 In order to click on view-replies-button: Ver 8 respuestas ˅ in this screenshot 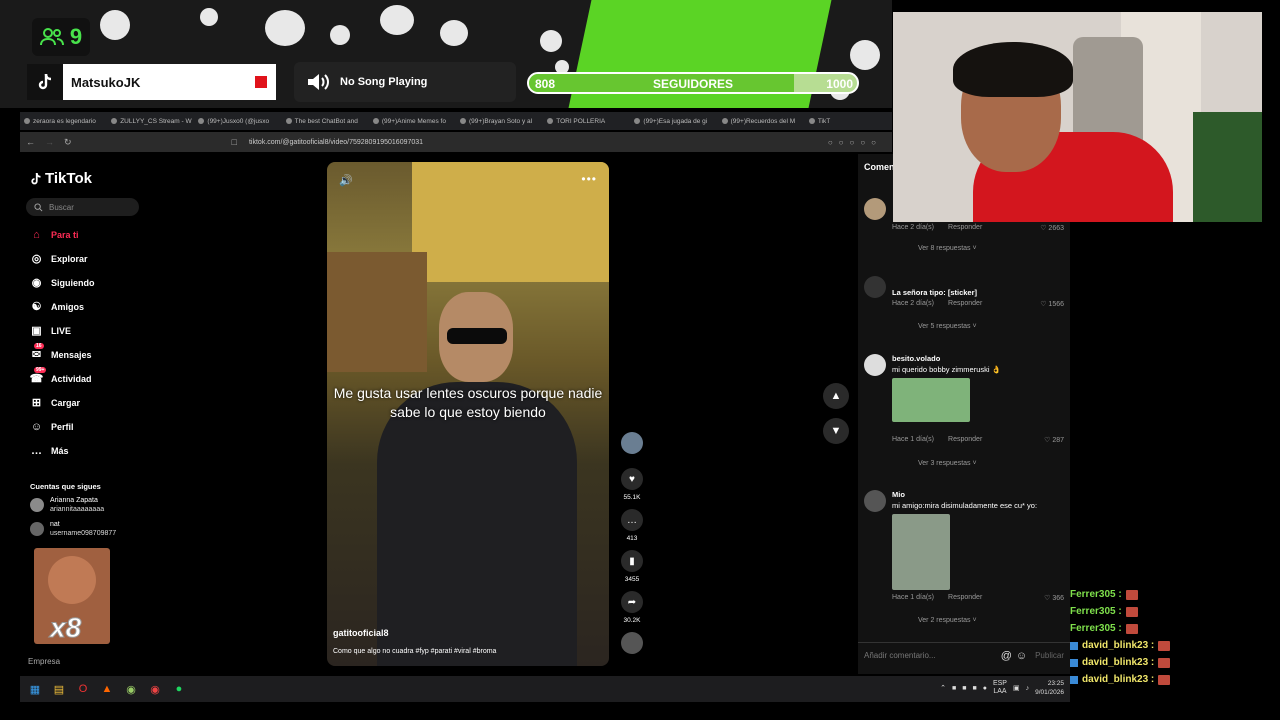, I will do `click(947, 248)`.